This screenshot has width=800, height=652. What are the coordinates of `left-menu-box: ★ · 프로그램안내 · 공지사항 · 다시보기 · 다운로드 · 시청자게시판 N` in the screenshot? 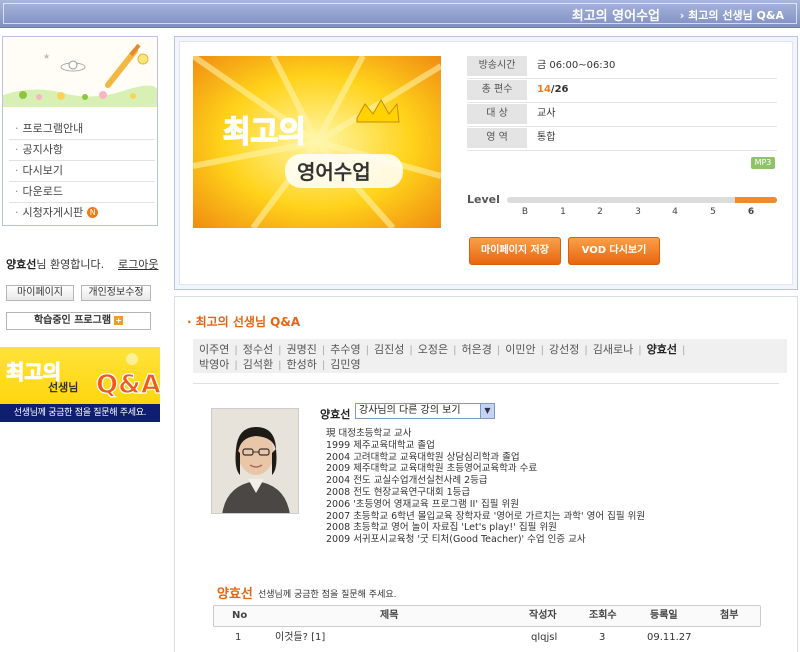 It's located at (80, 131).